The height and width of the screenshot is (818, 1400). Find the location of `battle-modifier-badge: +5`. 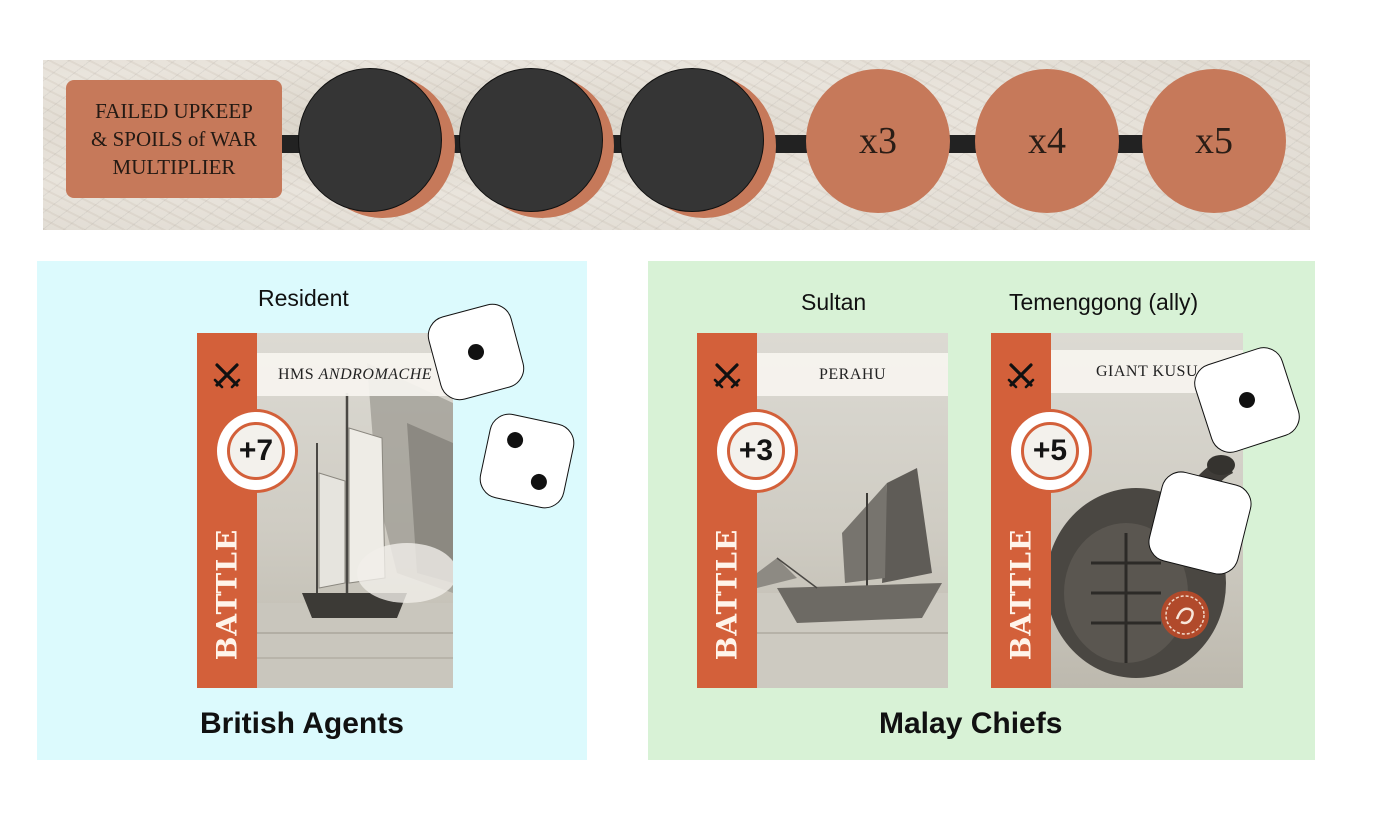

battle-modifier-badge: +5 is located at coordinates (1050, 451).